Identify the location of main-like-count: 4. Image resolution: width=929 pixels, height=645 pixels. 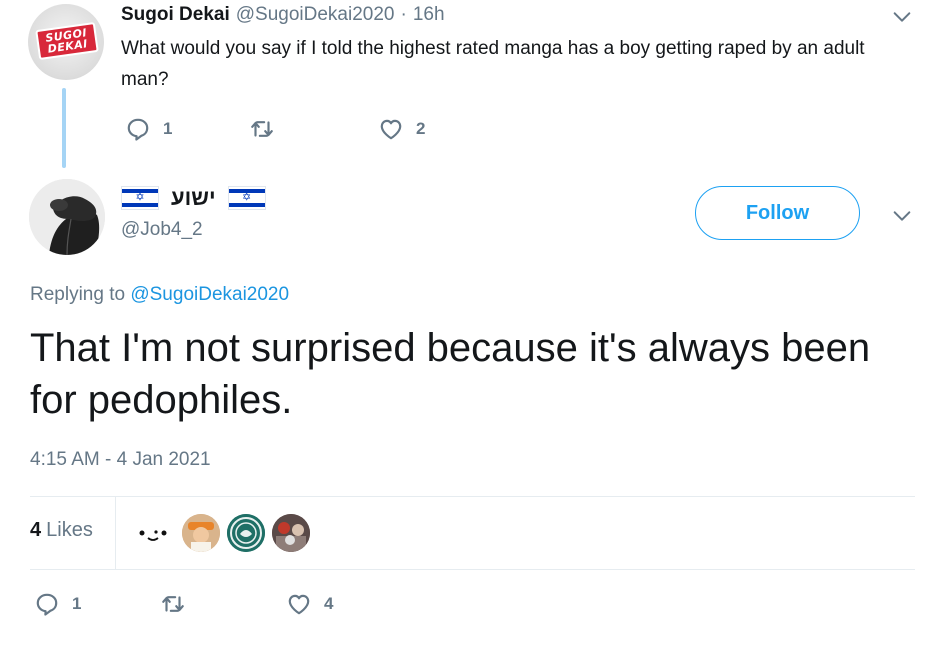
(329, 603).